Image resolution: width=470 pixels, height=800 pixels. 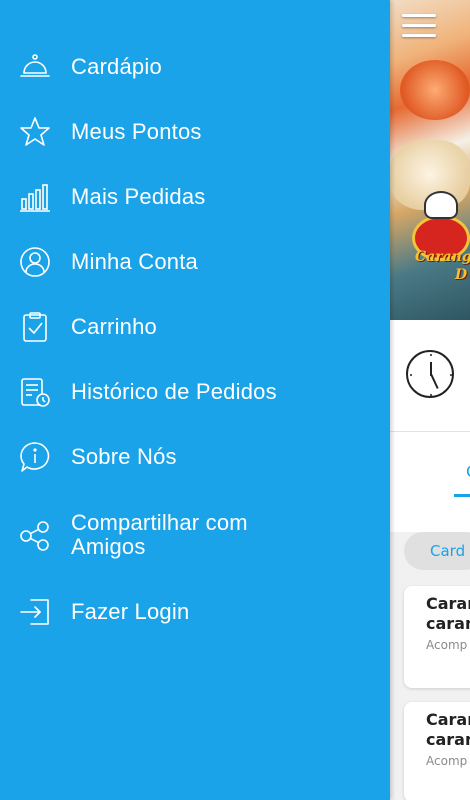 What do you see at coordinates (114, 326) in the screenshot?
I see `menu-item-label: Carrinho` at bounding box center [114, 326].